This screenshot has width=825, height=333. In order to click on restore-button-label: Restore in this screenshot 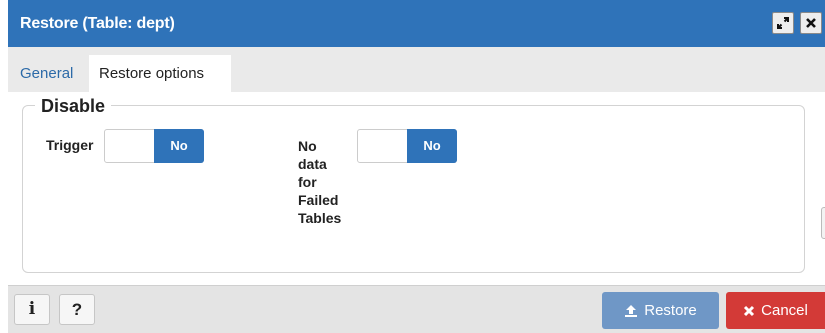, I will do `click(670, 310)`.